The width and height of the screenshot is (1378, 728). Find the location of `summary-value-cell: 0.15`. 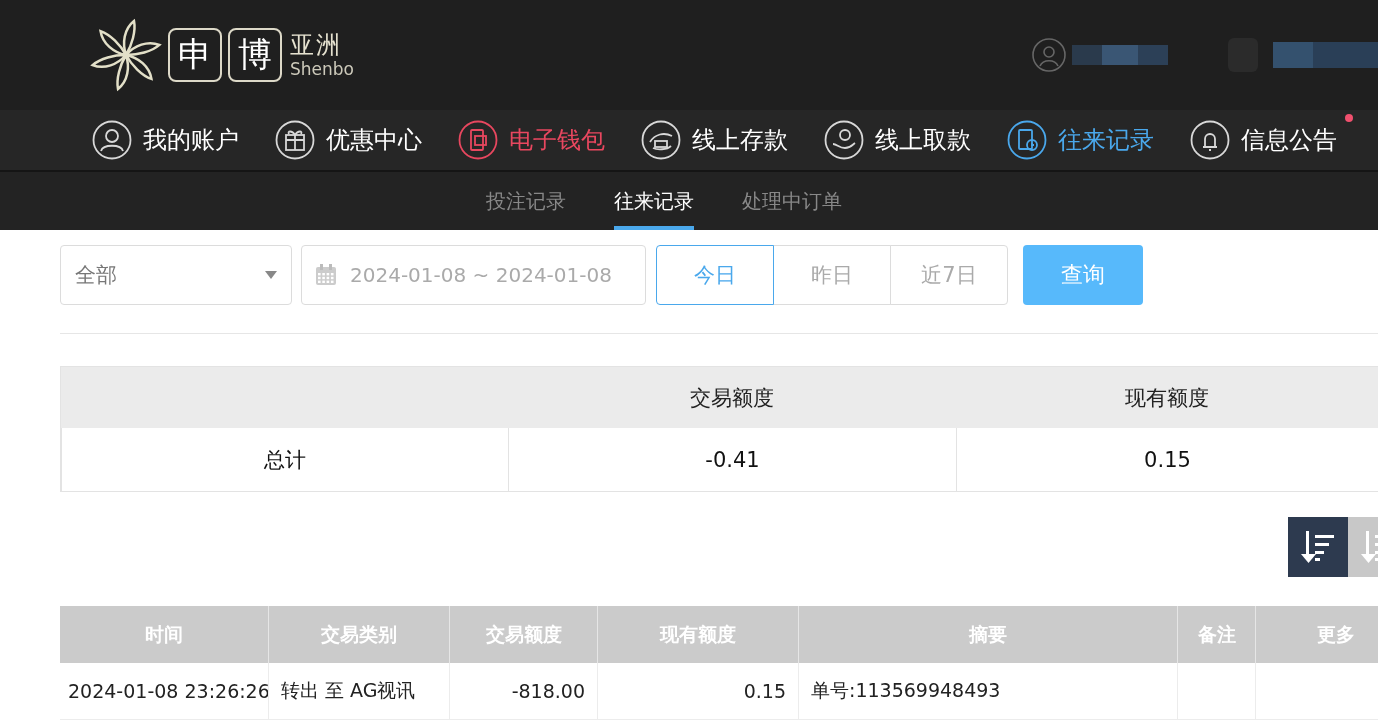

summary-value-cell: 0.15 is located at coordinates (1167, 459).